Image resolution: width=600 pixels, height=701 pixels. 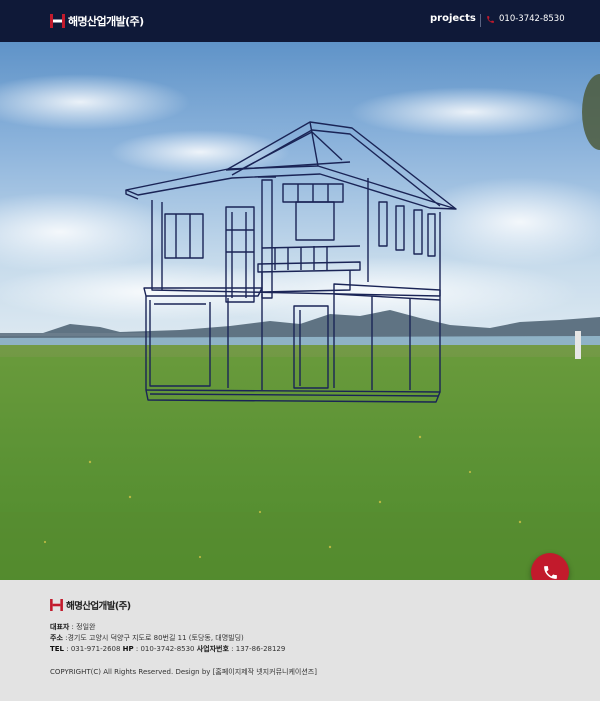 I want to click on ceo-label: 대표자, so click(x=60, y=627).